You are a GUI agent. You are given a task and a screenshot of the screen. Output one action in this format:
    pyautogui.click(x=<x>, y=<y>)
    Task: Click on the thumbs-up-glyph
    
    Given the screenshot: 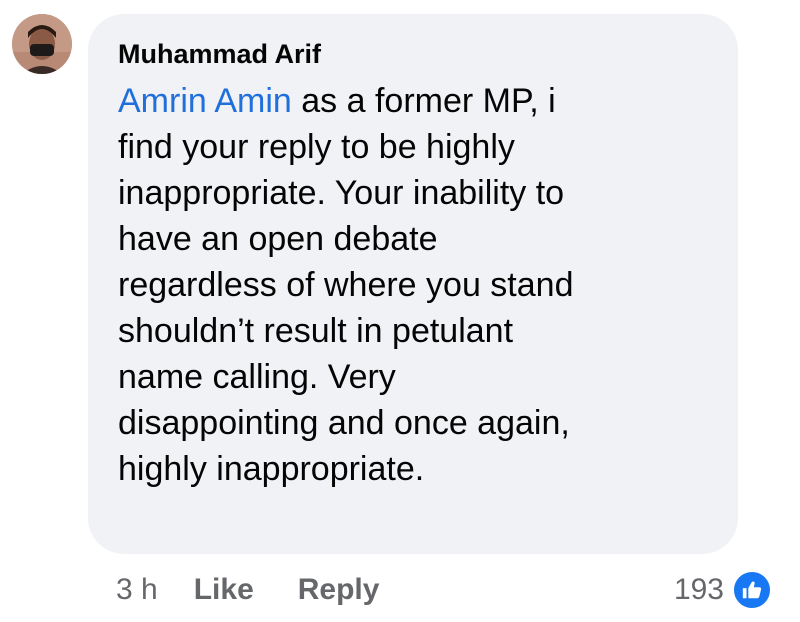 What is the action you would take?
    pyautogui.click(x=752, y=590)
    